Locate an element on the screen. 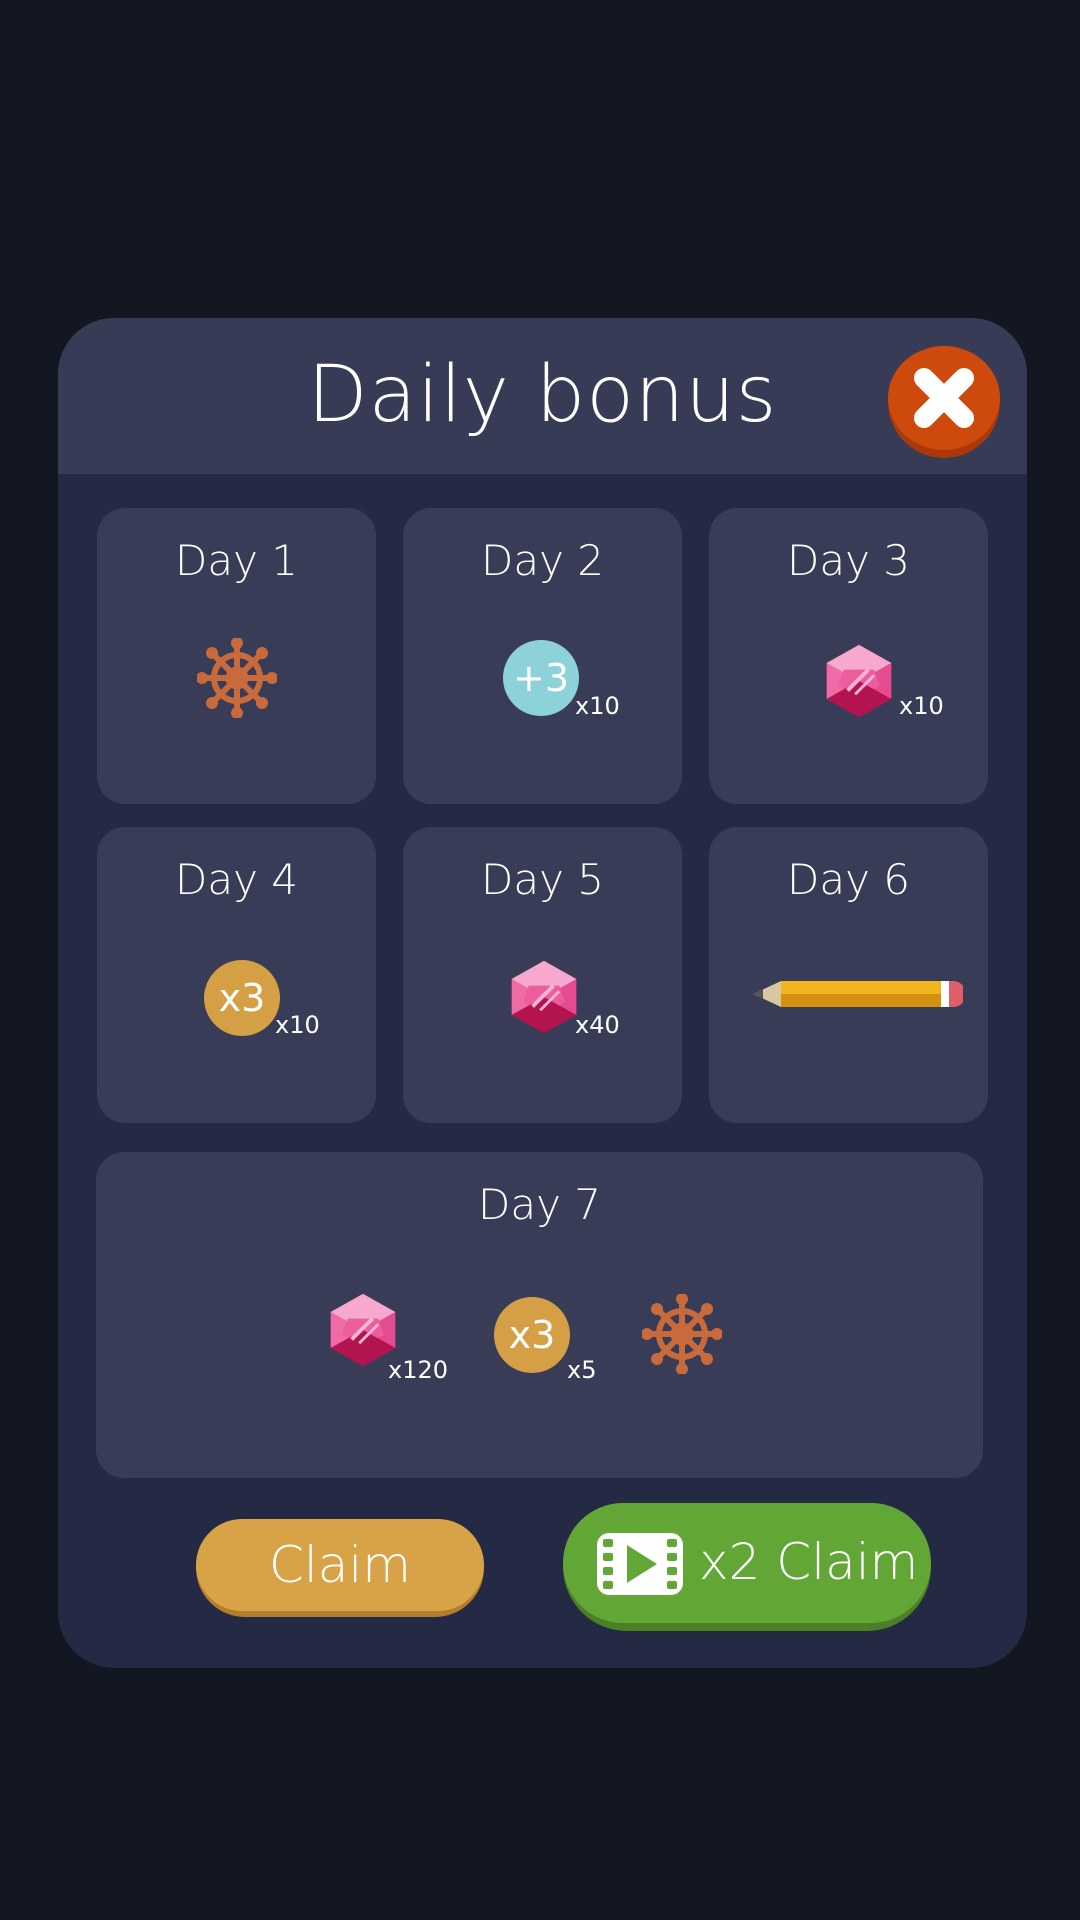  day-7-card: Day 7 x120 x3 x5 is located at coordinates (539, 1315).